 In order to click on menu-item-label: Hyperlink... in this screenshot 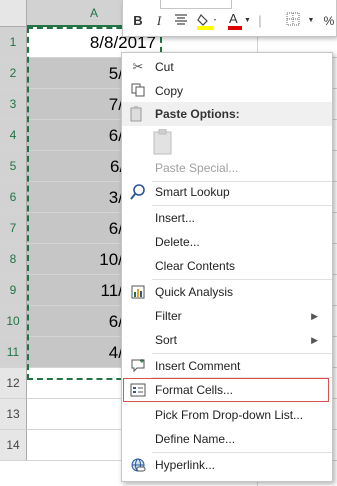, I will do `click(185, 465)`.